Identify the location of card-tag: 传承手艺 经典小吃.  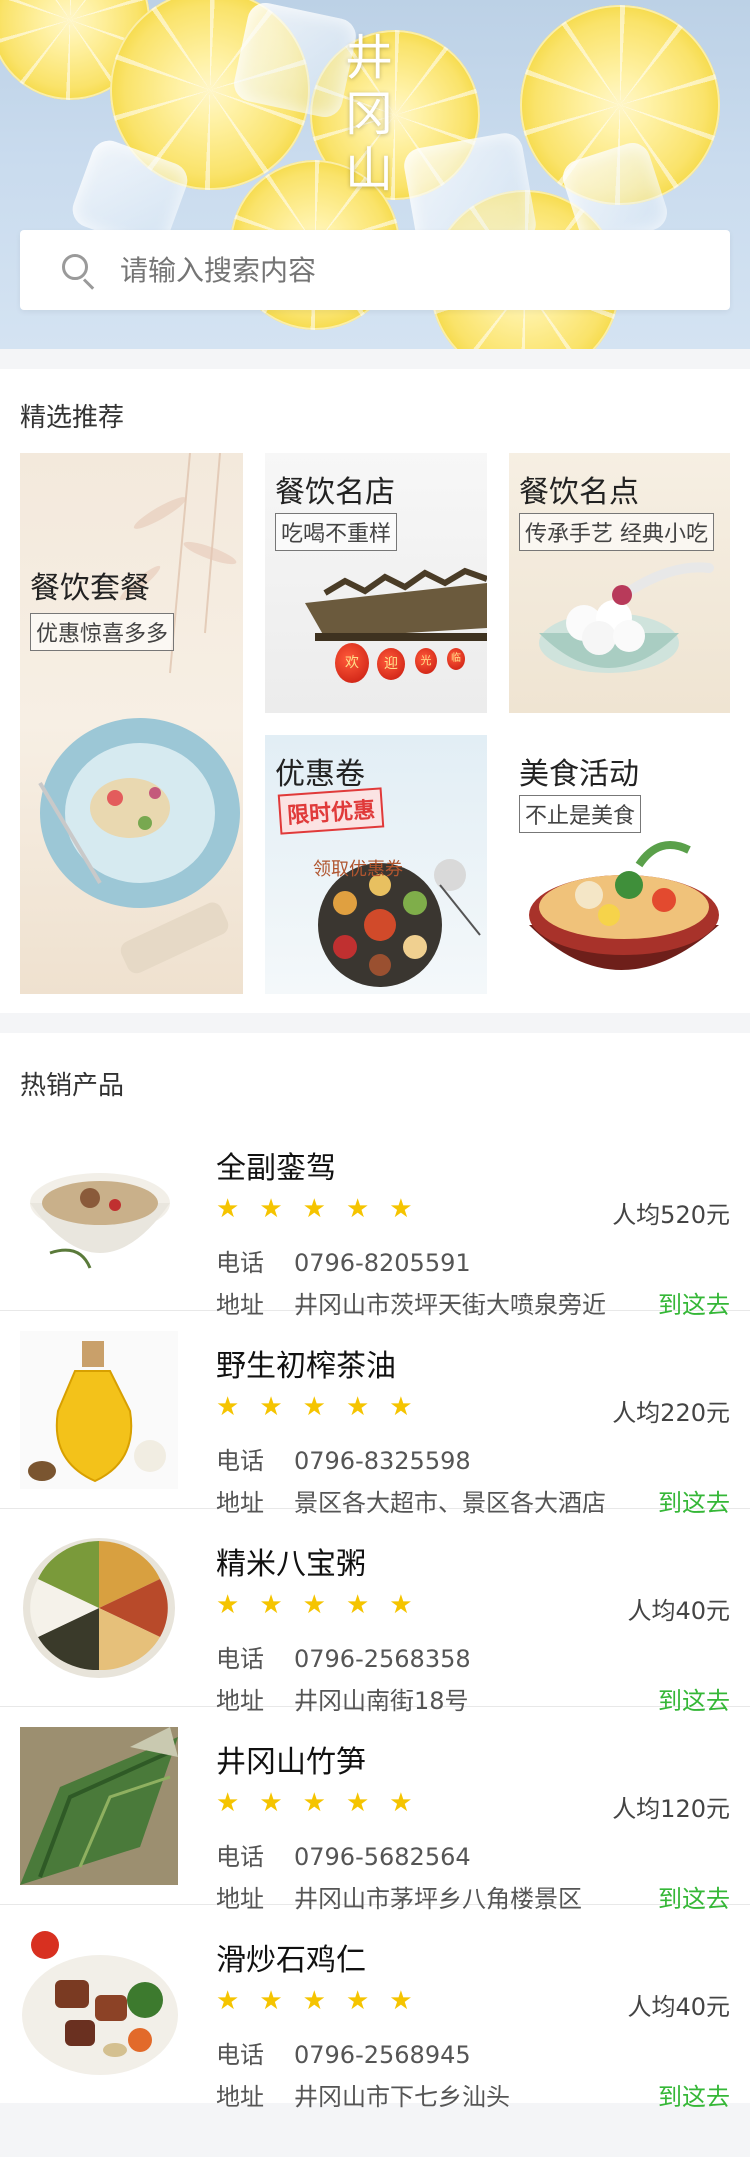
(616, 532).